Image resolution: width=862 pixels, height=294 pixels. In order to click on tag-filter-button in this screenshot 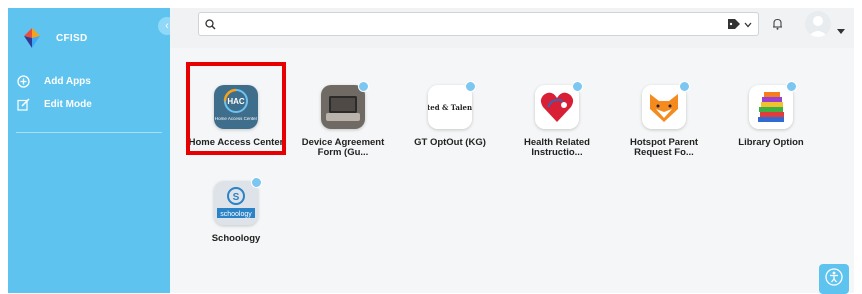, I will do `click(740, 25)`.